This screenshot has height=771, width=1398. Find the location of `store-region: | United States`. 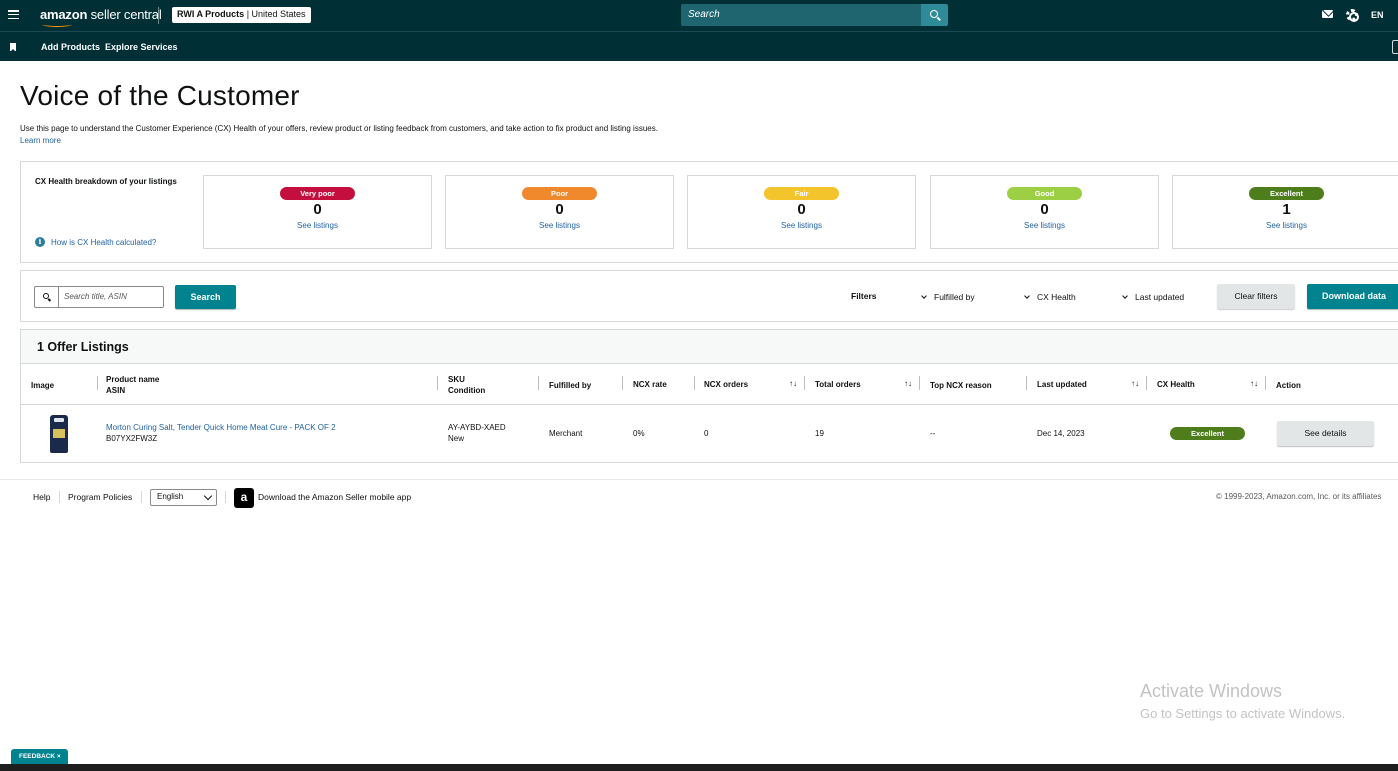

store-region: | United States is located at coordinates (276, 14).